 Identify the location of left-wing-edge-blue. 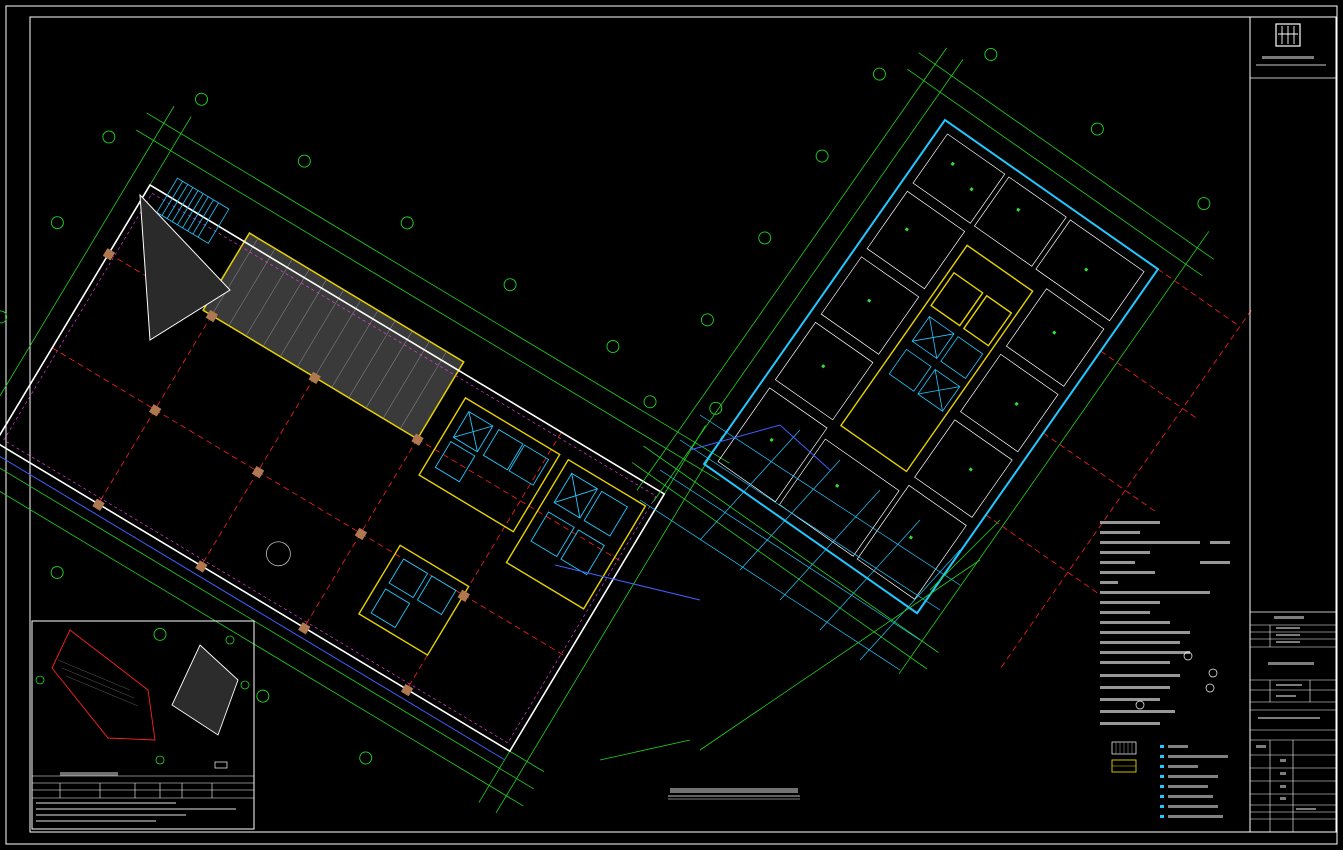
(252, 605).